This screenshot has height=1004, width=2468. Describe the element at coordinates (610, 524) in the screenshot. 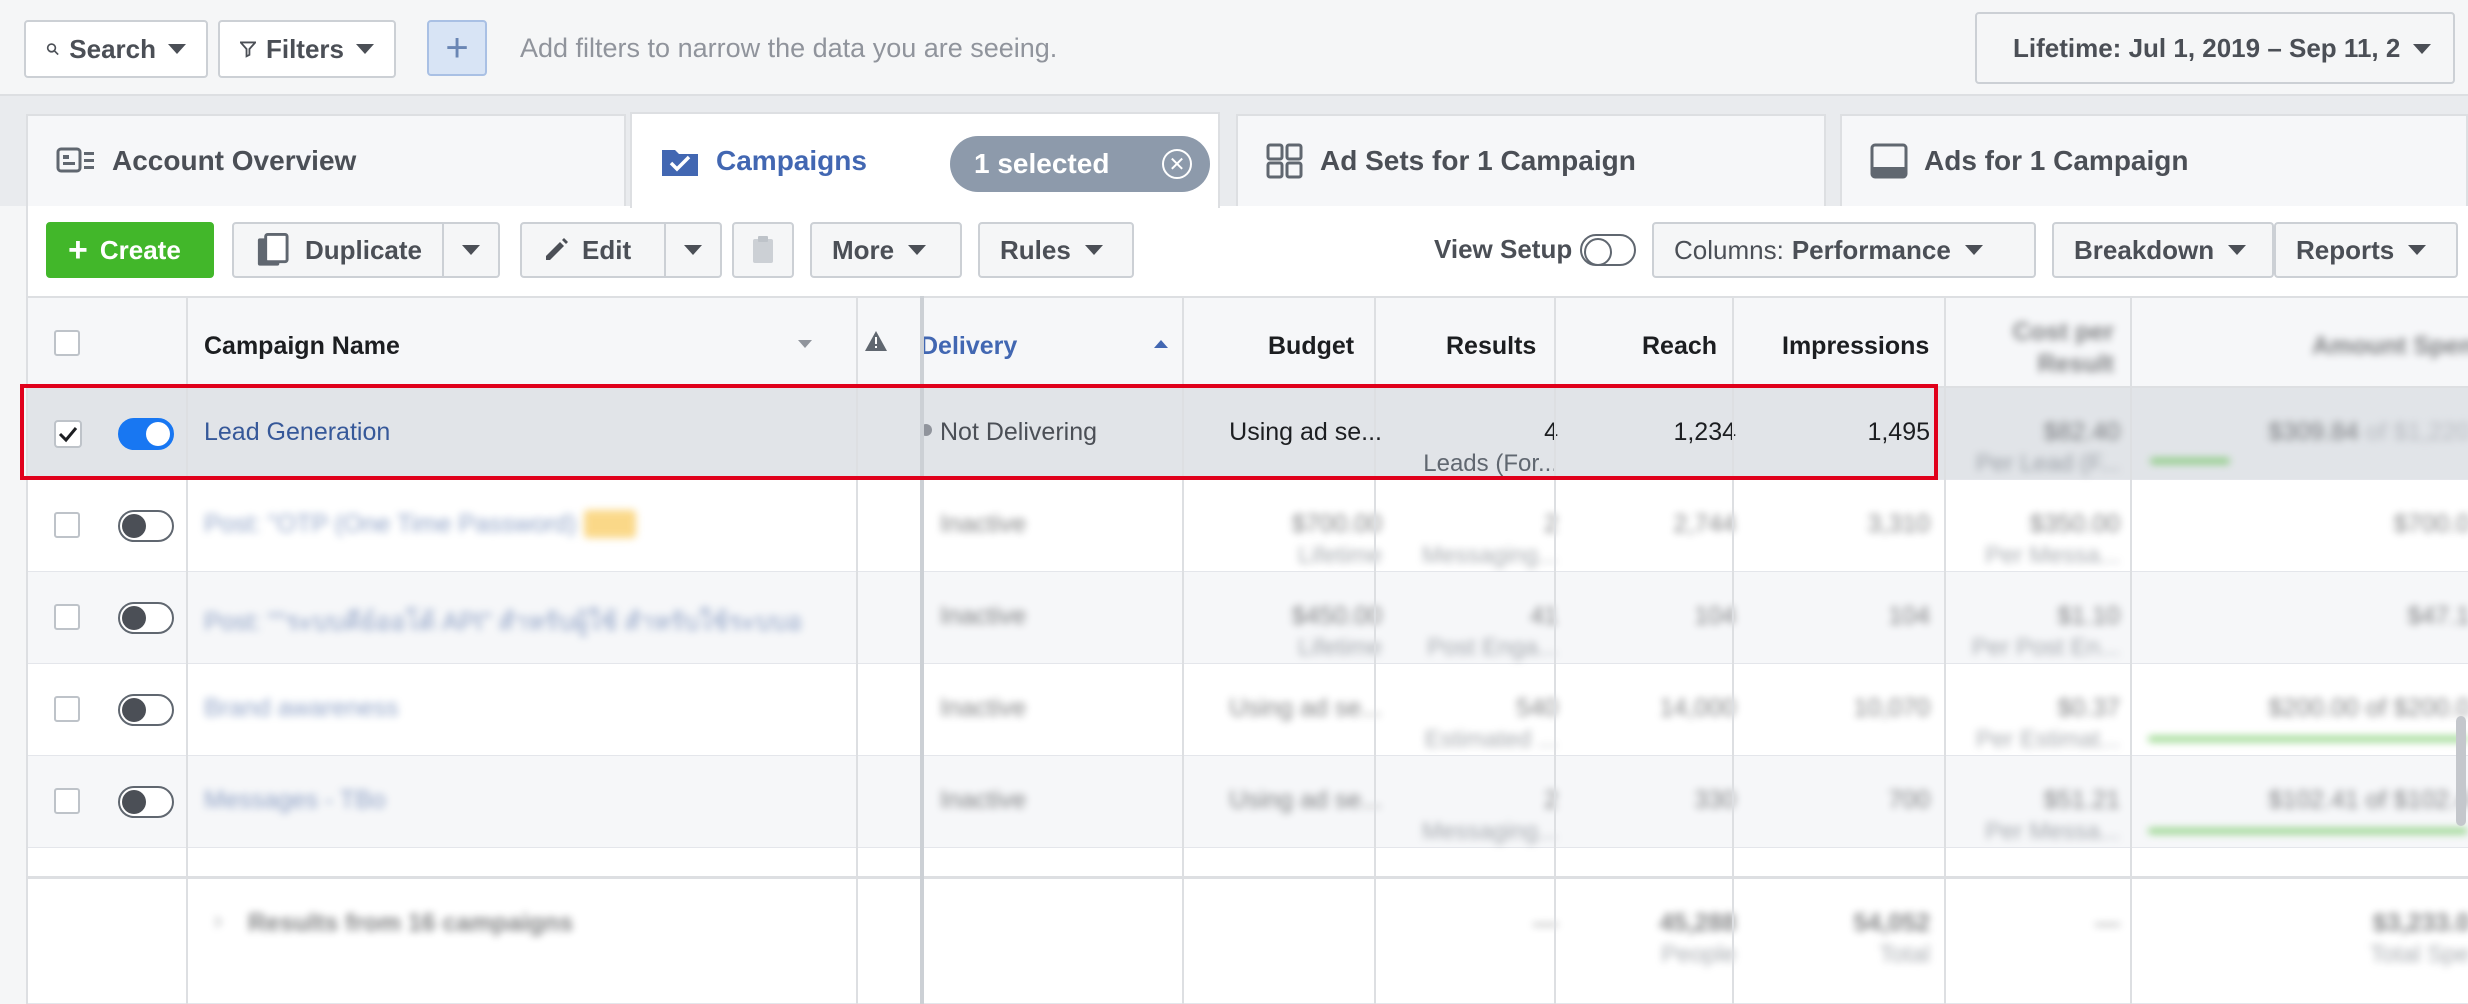

I see `emoji-icon` at that location.